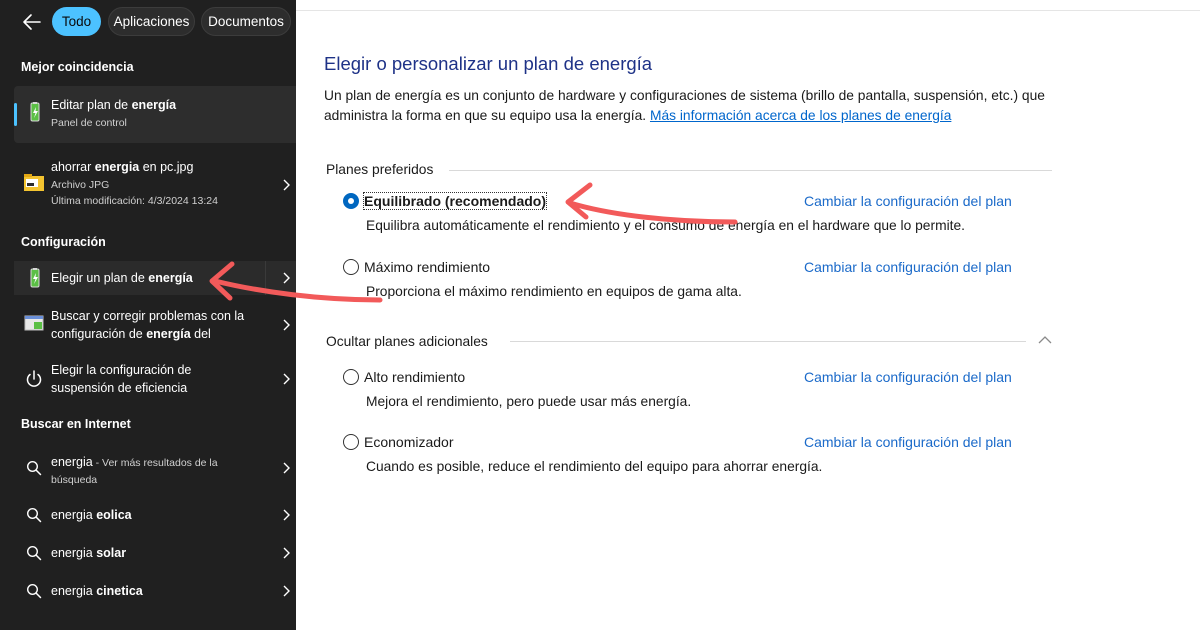 The height and width of the screenshot is (630, 1200). Describe the element at coordinates (407, 341) in the screenshot. I see `hidden-plans-heading: Ocultar planes adicionales` at that location.